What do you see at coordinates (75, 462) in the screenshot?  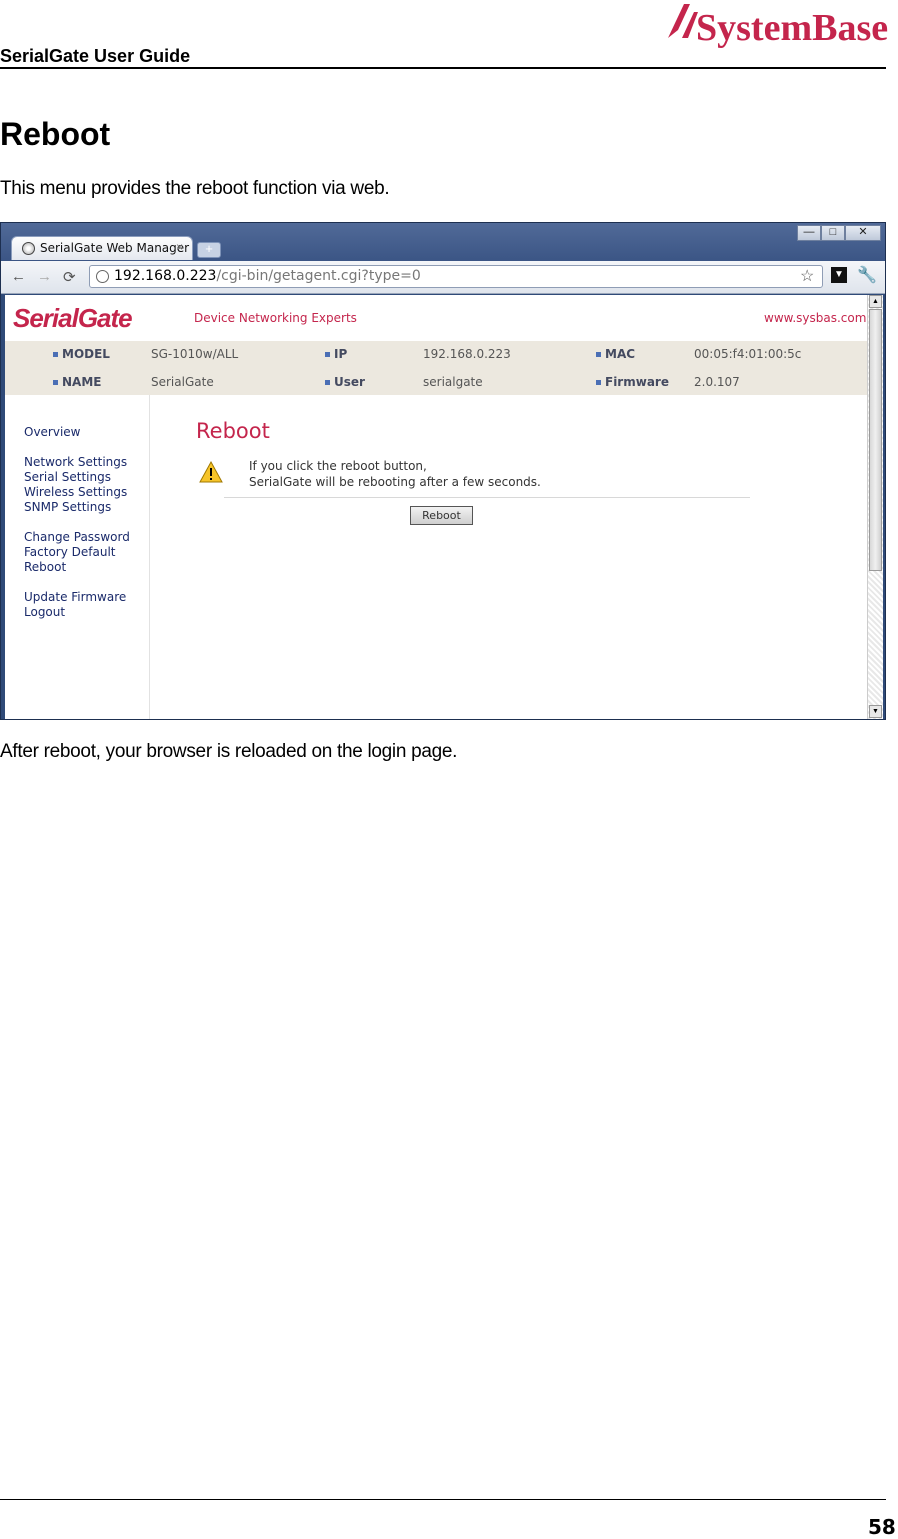 I see `sidebar-item-network-settings: Network Settings` at bounding box center [75, 462].